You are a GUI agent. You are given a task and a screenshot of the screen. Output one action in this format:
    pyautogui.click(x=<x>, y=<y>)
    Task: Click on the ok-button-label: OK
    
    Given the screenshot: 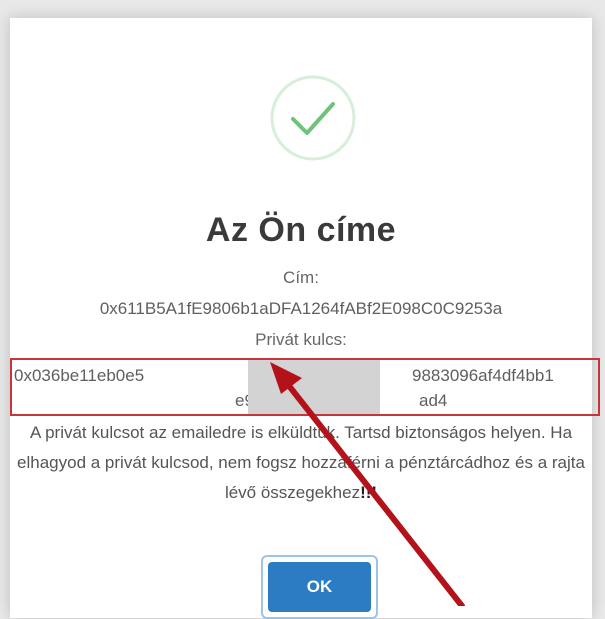 What is the action you would take?
    pyautogui.click(x=319, y=587)
    